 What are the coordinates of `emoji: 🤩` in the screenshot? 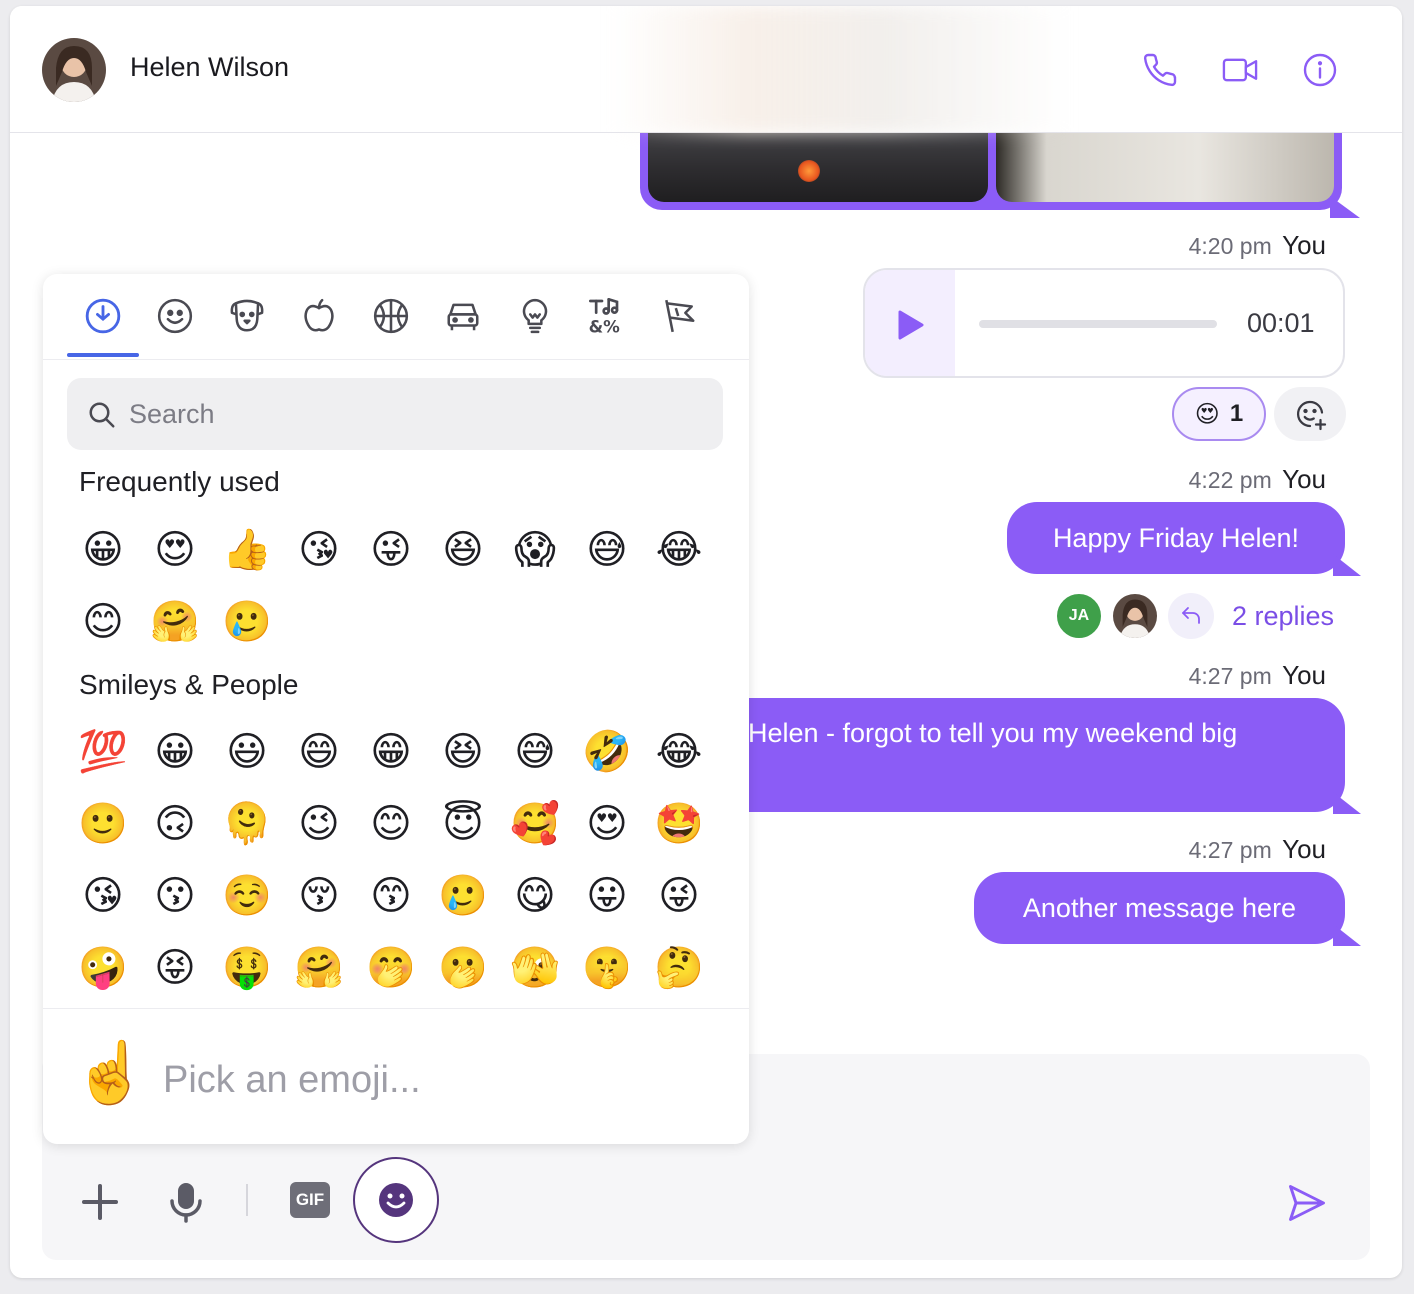 It's located at (679, 824).